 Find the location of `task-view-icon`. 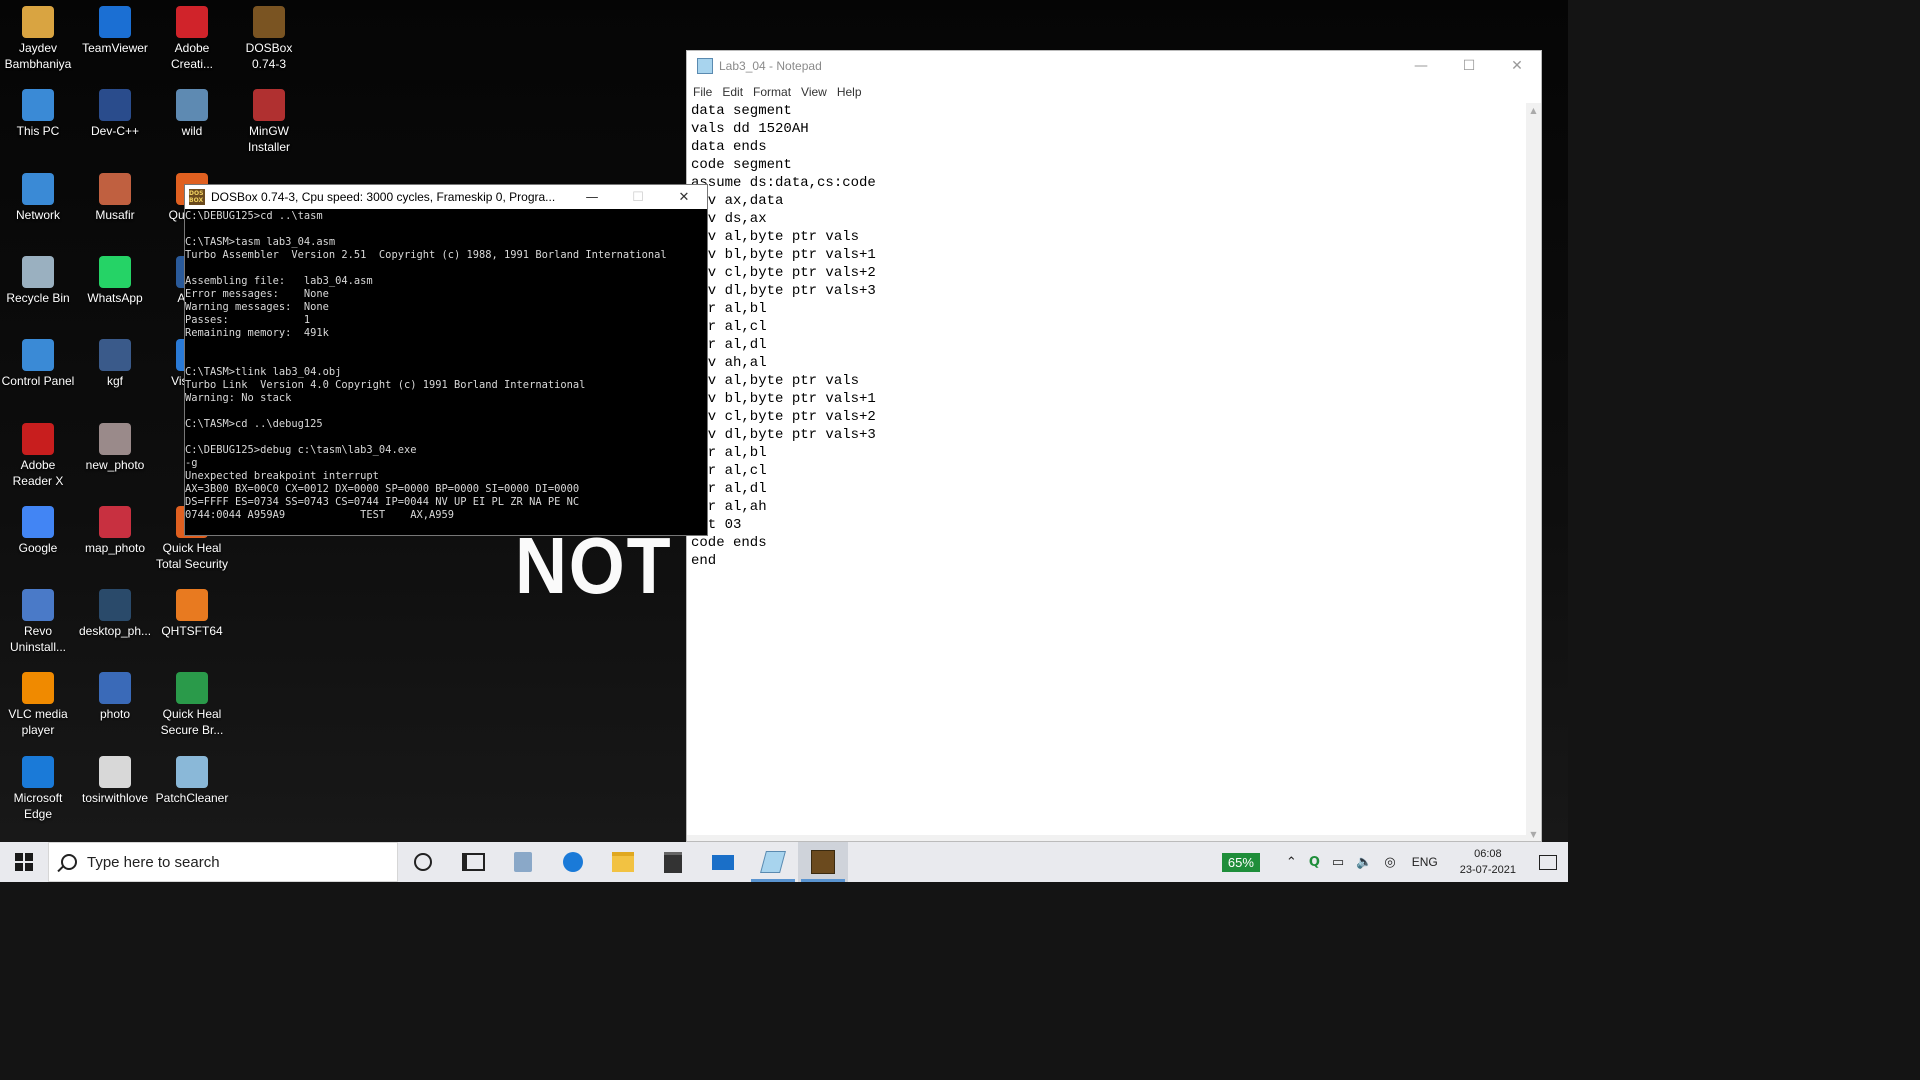

task-view-icon is located at coordinates (473, 862).